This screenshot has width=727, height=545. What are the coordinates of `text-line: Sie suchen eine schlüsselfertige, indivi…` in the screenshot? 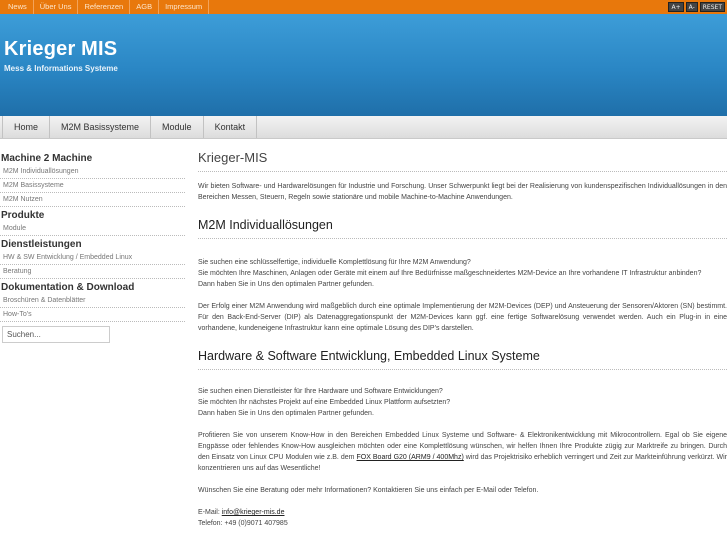 It's located at (334, 262).